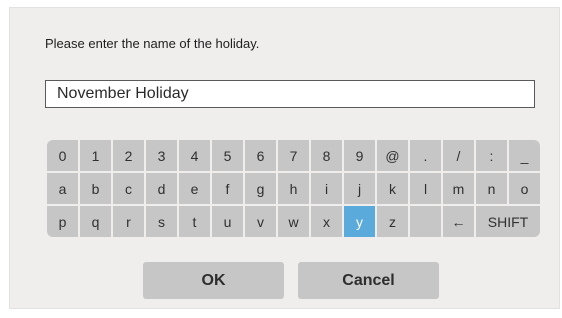 Image resolution: width=562 pixels, height=318 pixels. I want to click on key-l: l, so click(425, 188).